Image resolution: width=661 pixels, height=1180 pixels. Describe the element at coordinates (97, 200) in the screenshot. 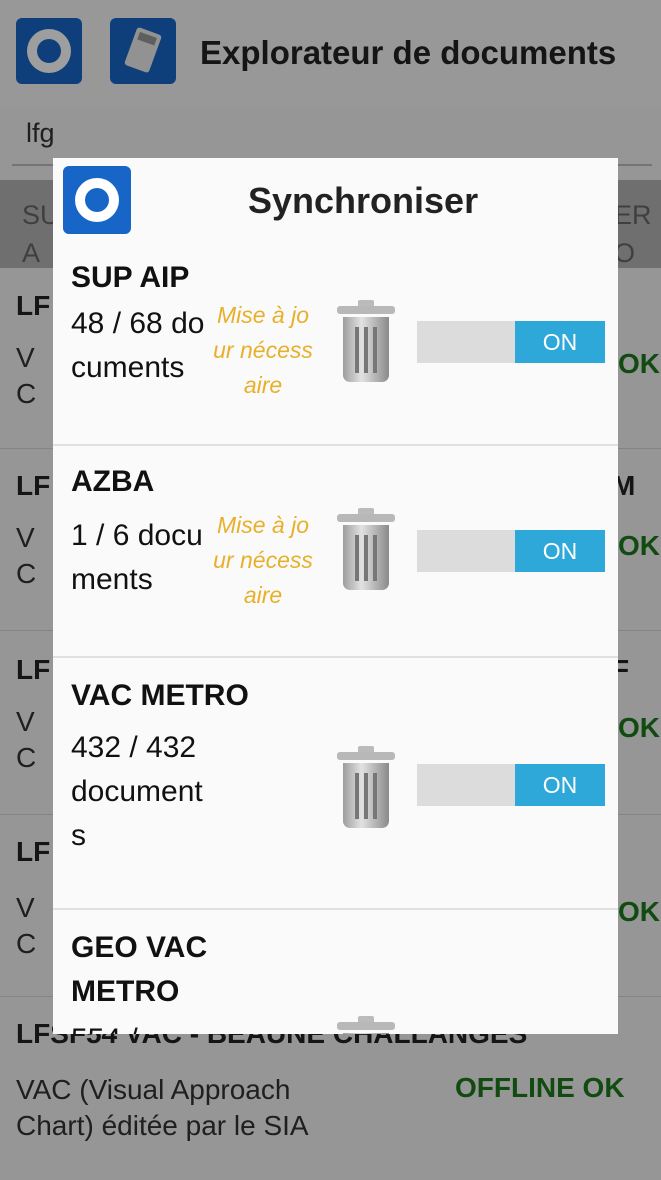

I see `sync-icon` at that location.